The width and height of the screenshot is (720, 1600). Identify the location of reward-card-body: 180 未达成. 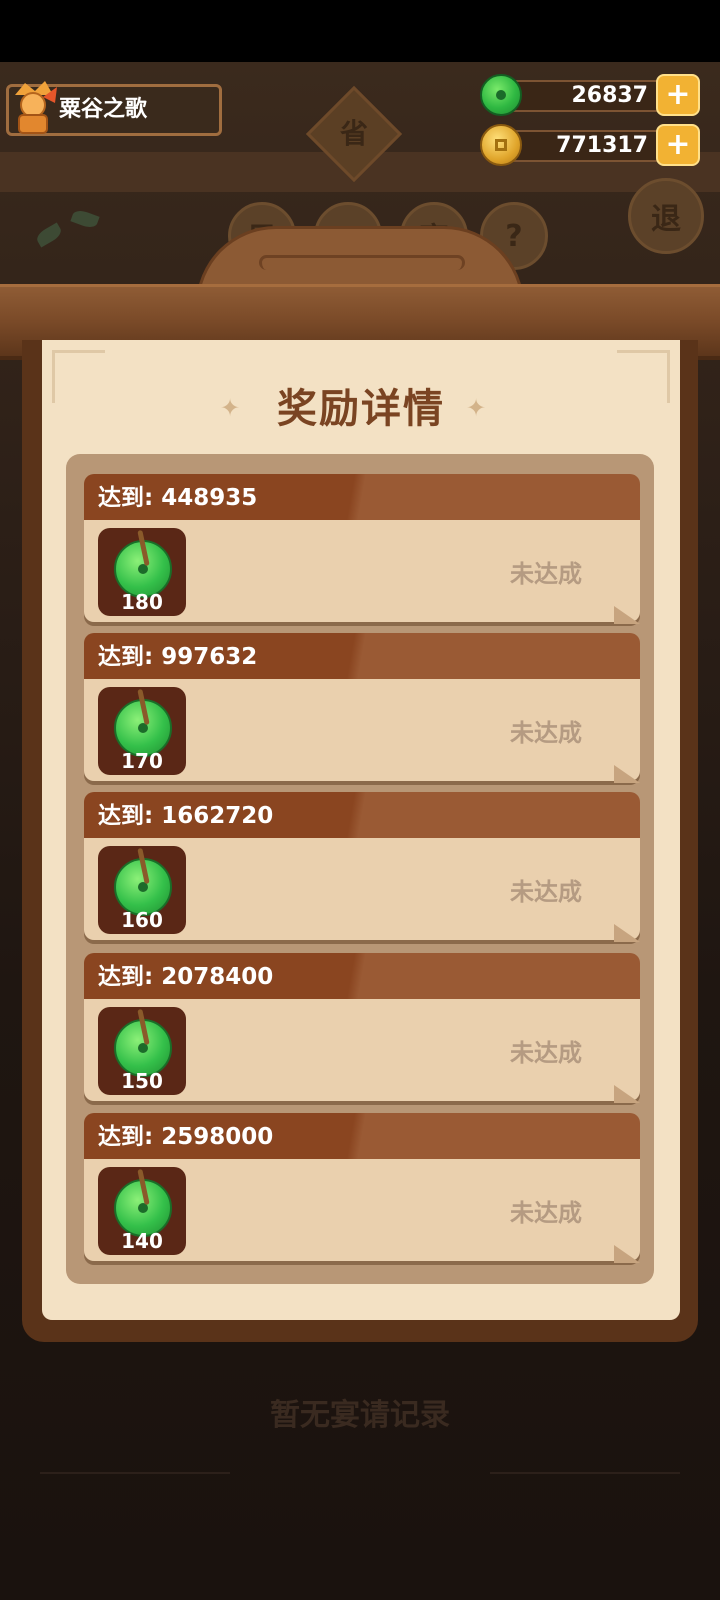
(362, 572).